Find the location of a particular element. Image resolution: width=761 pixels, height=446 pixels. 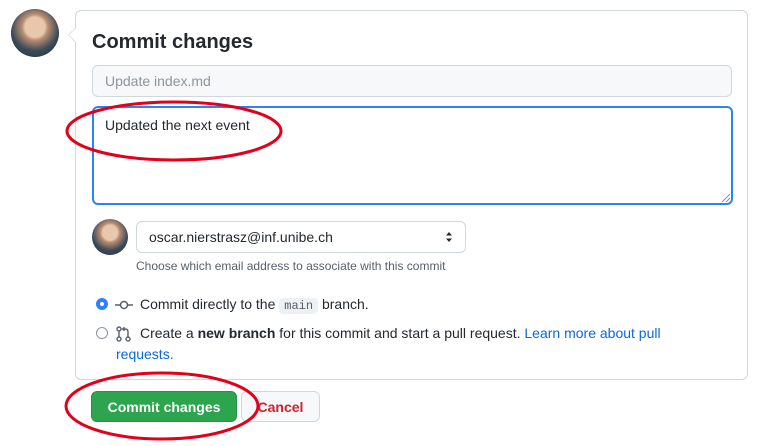

resize-handle-icon is located at coordinates (726, 198).